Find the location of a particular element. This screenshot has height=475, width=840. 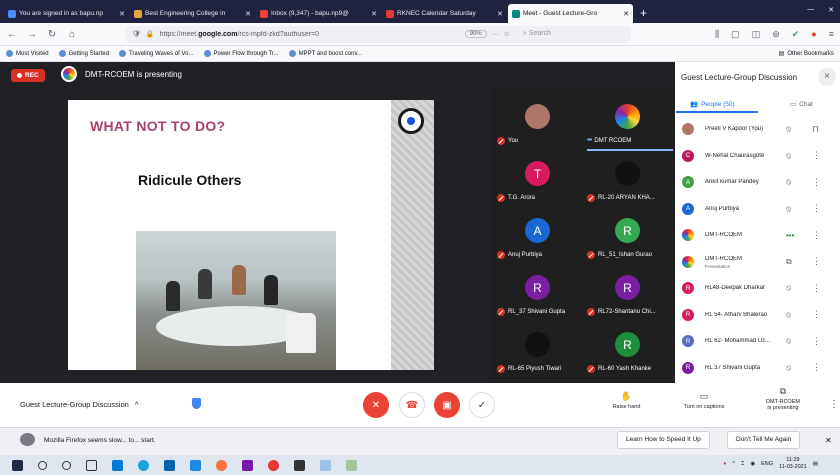

browser-tab: RKNEC Calendar Saturday ✕ is located at coordinates (444, 13).